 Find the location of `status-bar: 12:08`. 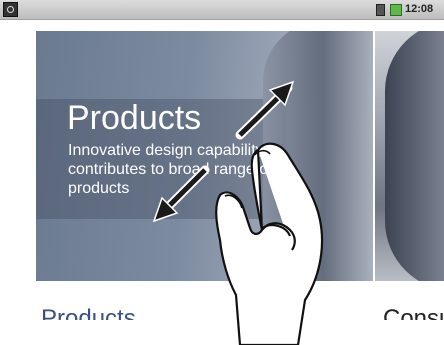

status-bar: 12:08 is located at coordinates (222, 10).